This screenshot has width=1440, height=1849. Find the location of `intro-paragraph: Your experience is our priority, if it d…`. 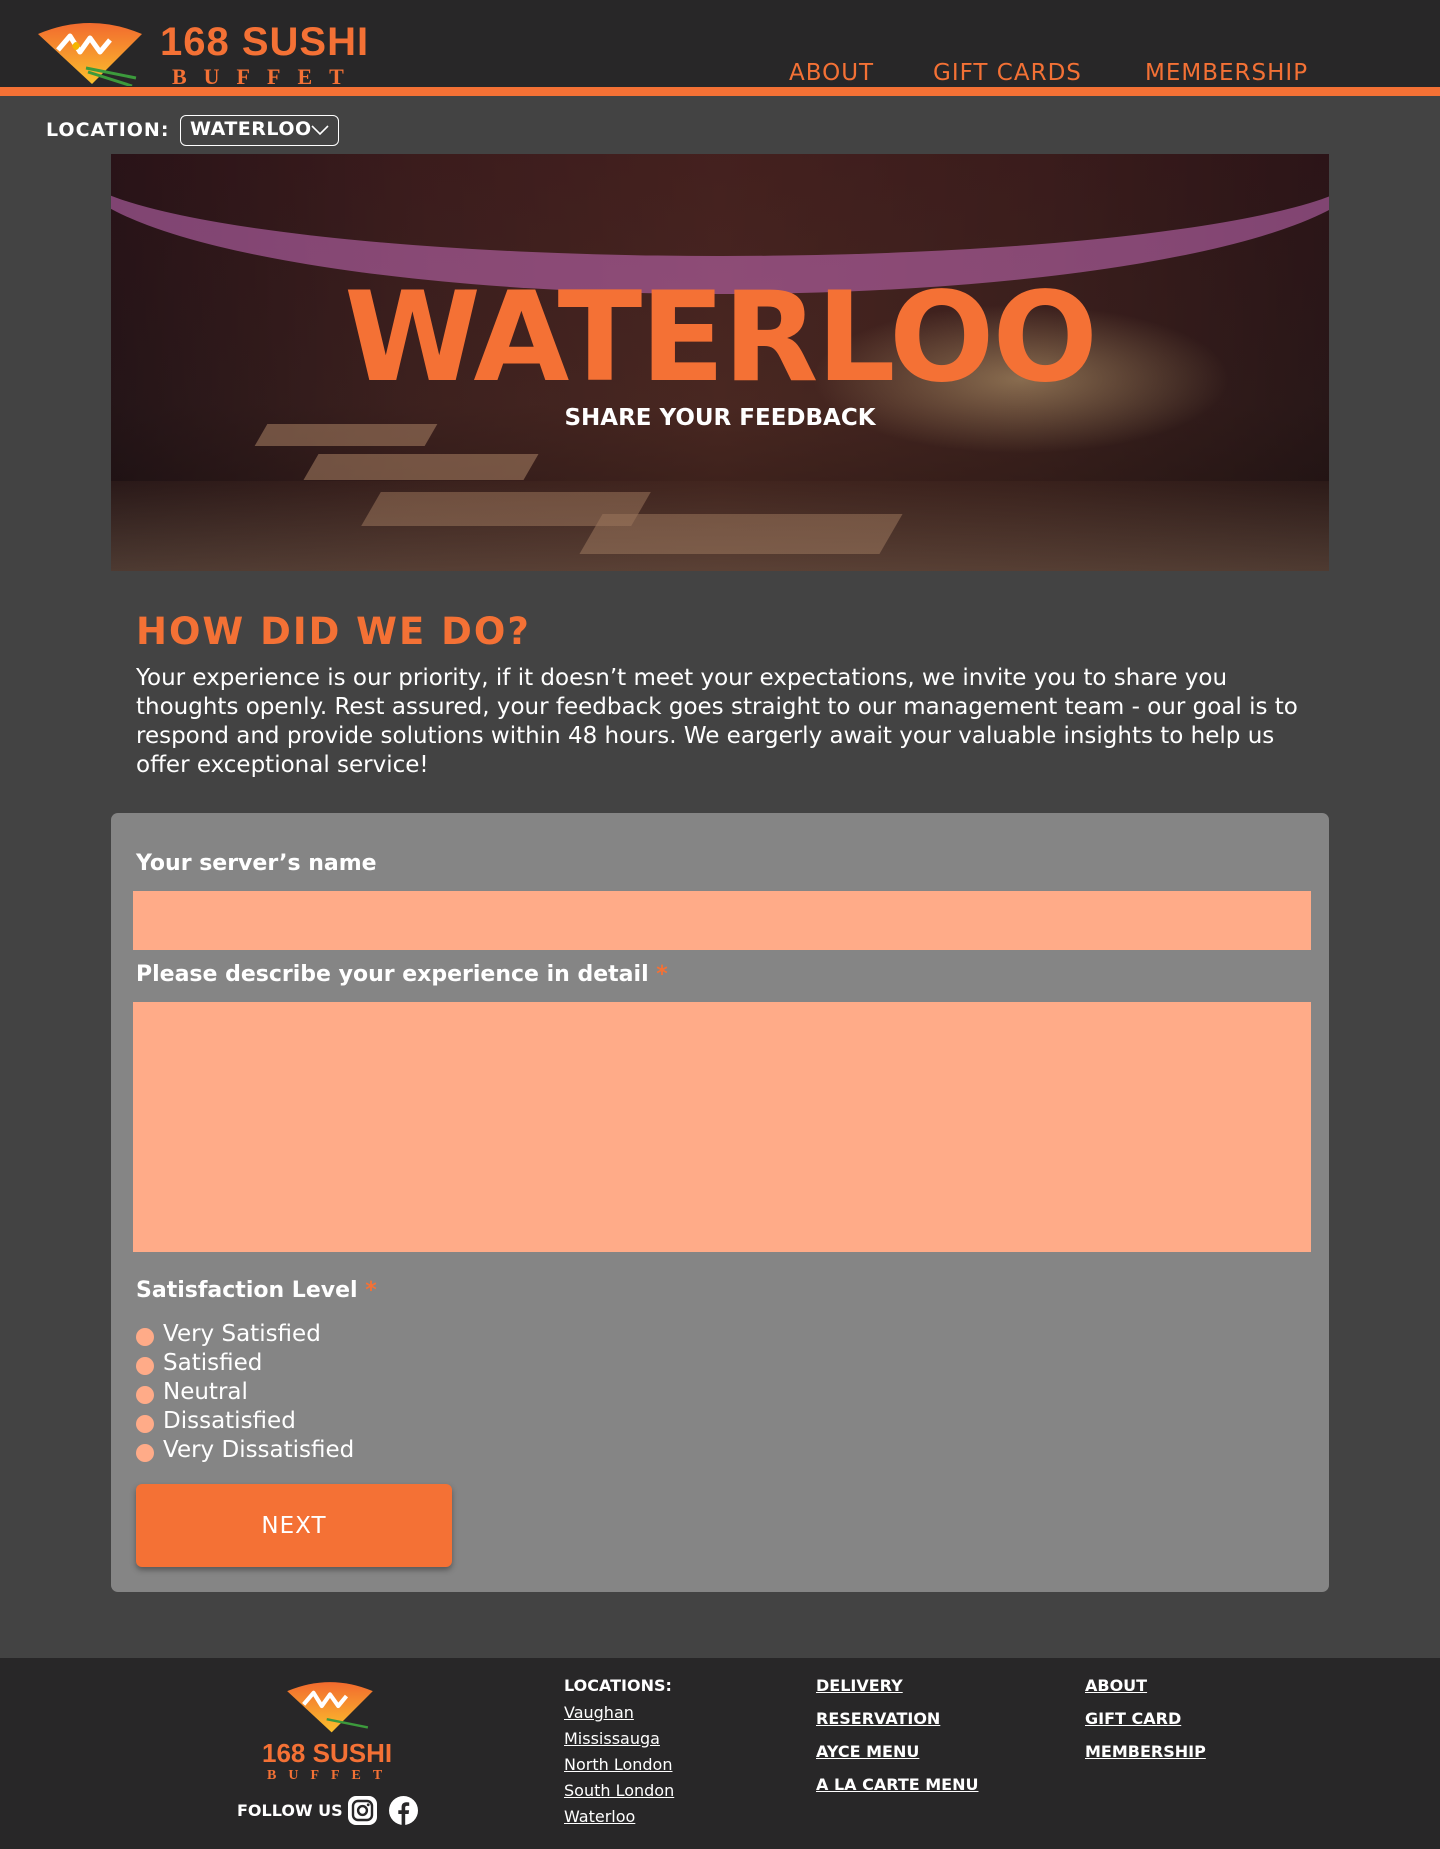

intro-paragraph: Your experience is our priority, if it d… is located at coordinates (717, 721).